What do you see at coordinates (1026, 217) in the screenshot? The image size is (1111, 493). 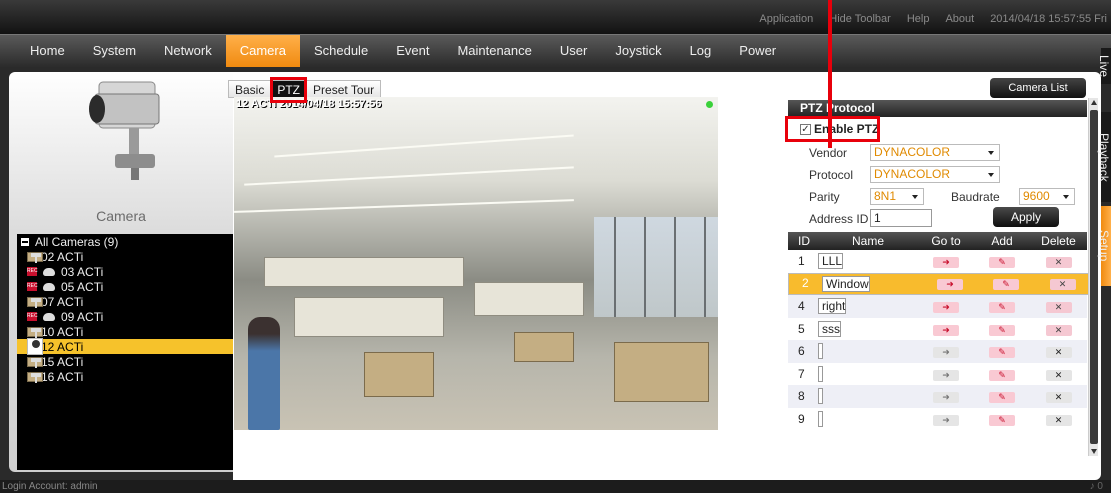 I see `apply-button: Apply` at bounding box center [1026, 217].